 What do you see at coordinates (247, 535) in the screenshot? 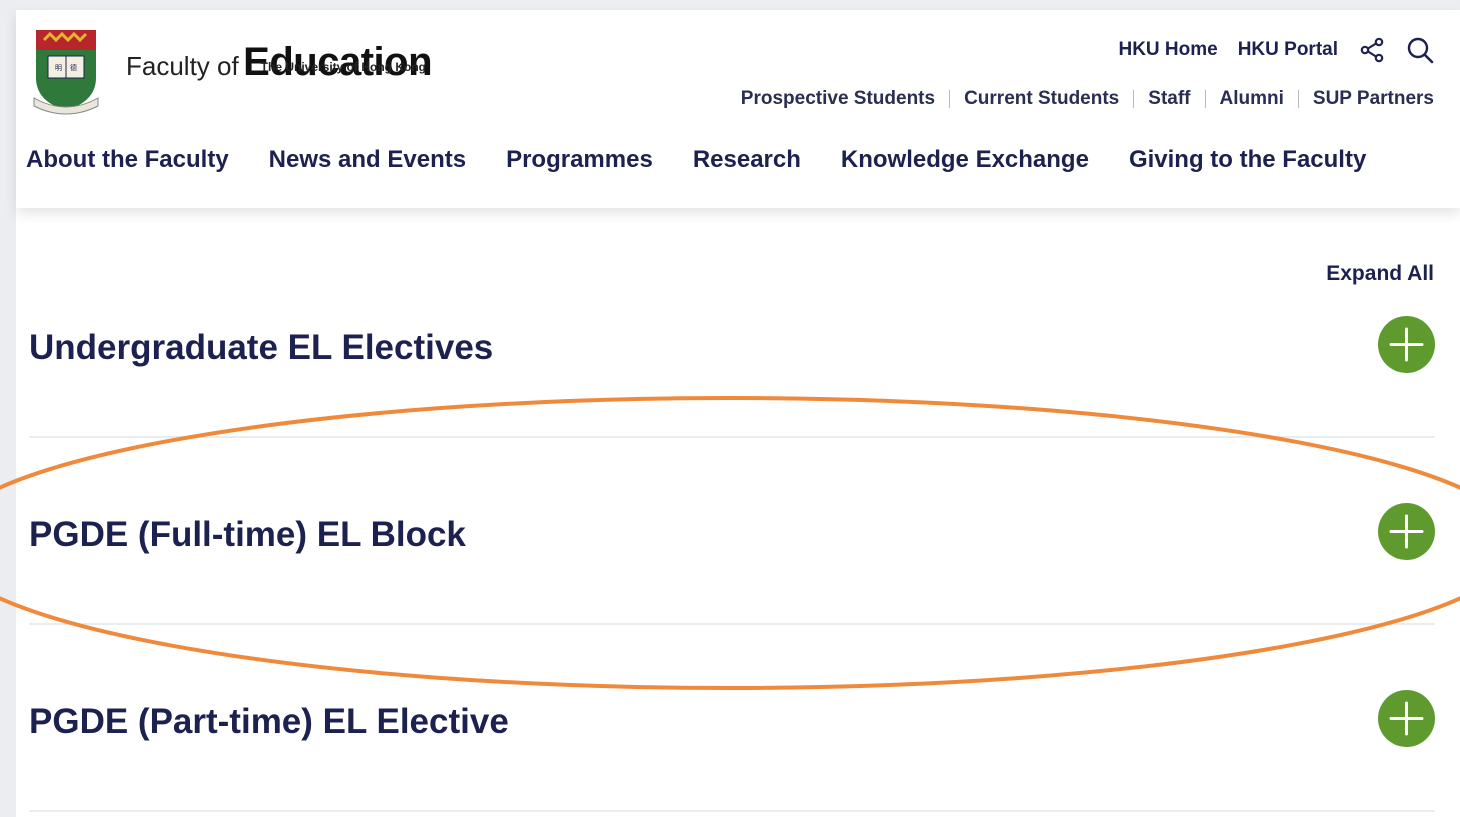
I see `accordion-title: PGDE (Full-time) EL Block` at bounding box center [247, 535].